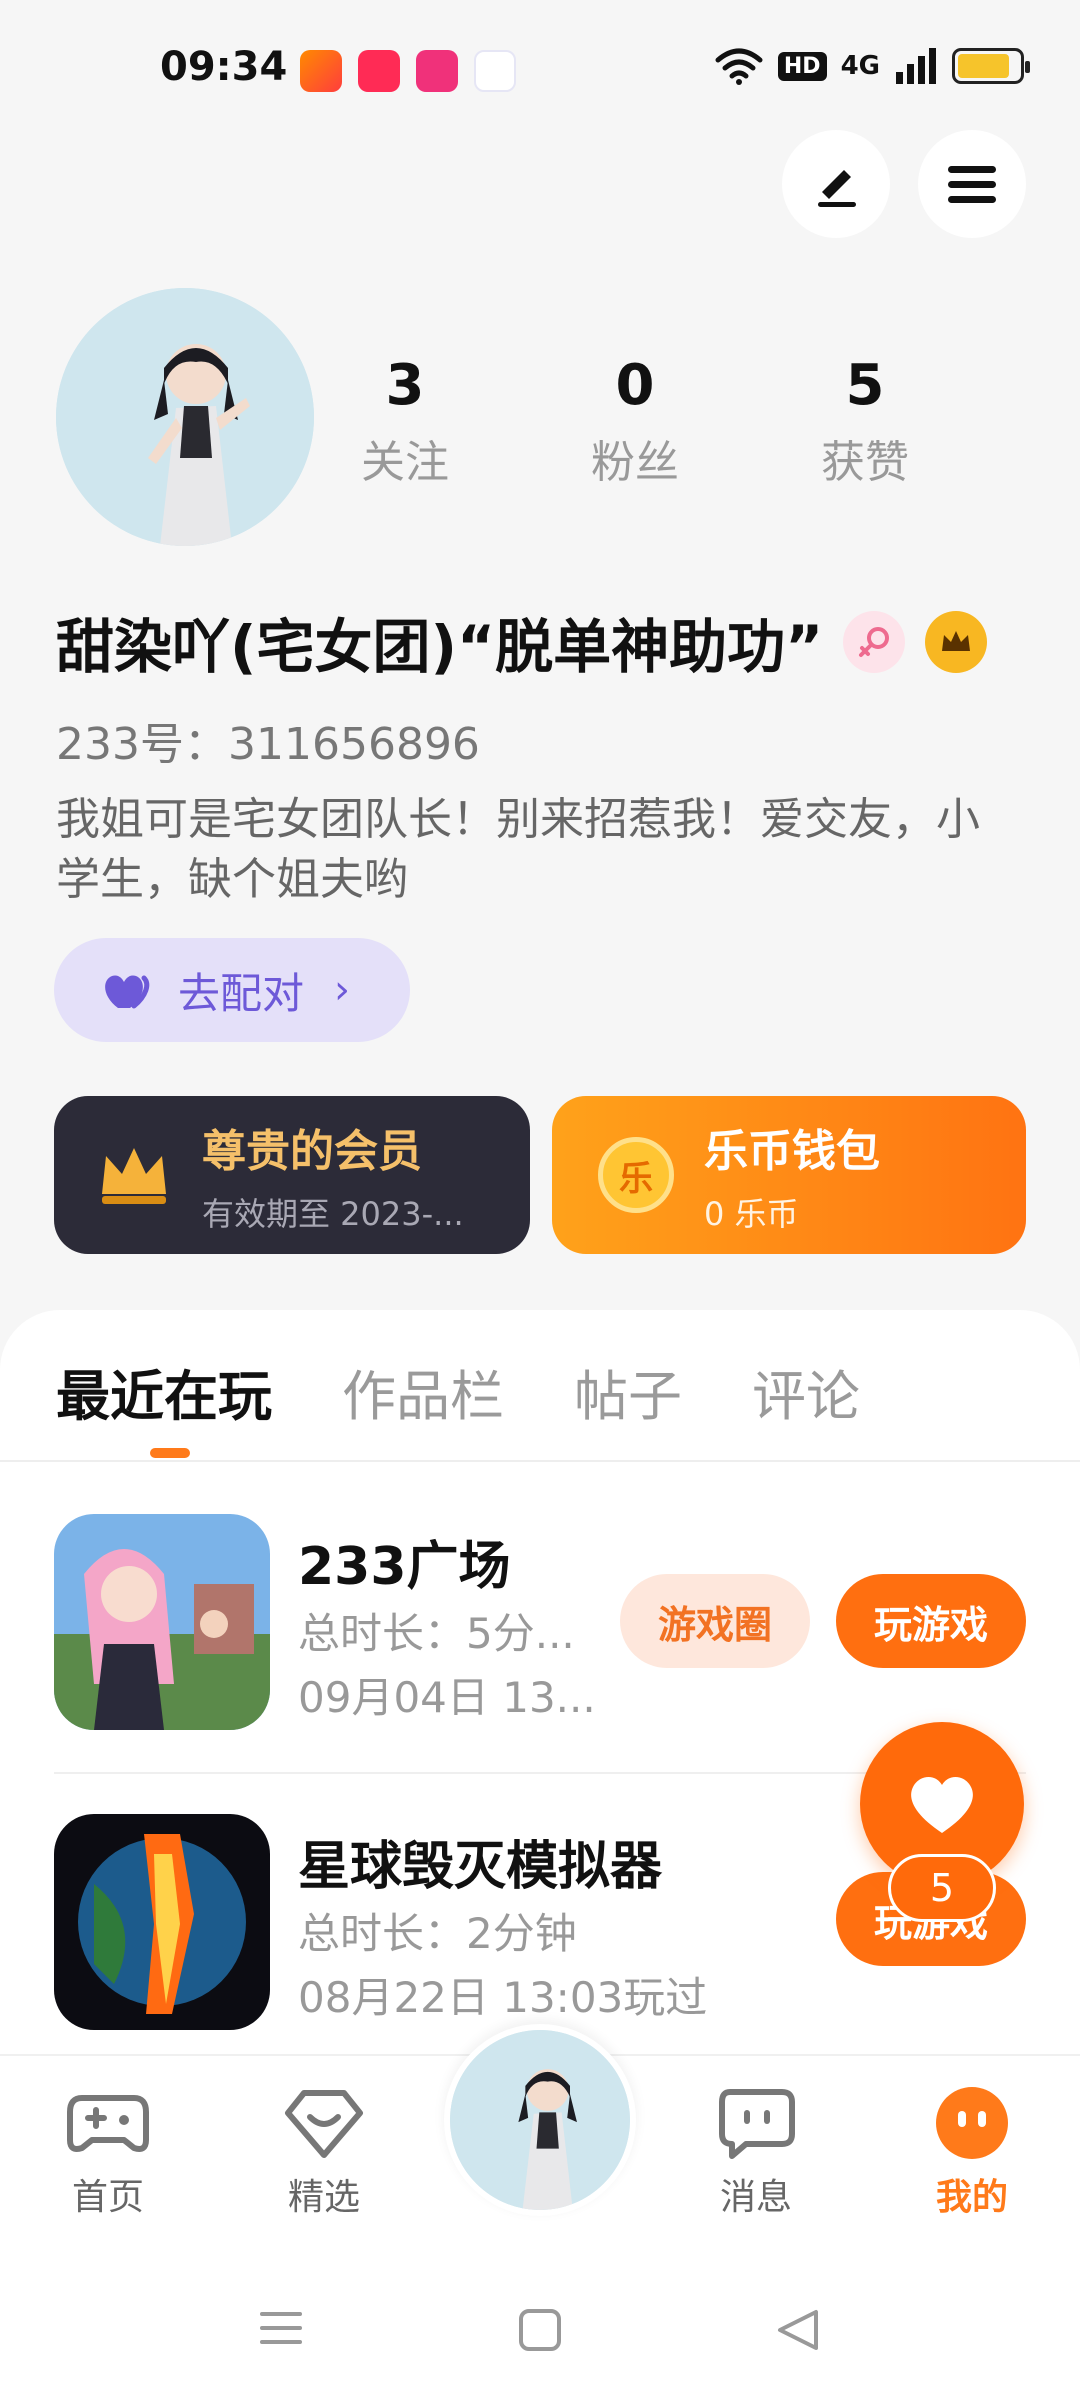  I want to click on nav-me: 我的, so click(972, 2153).